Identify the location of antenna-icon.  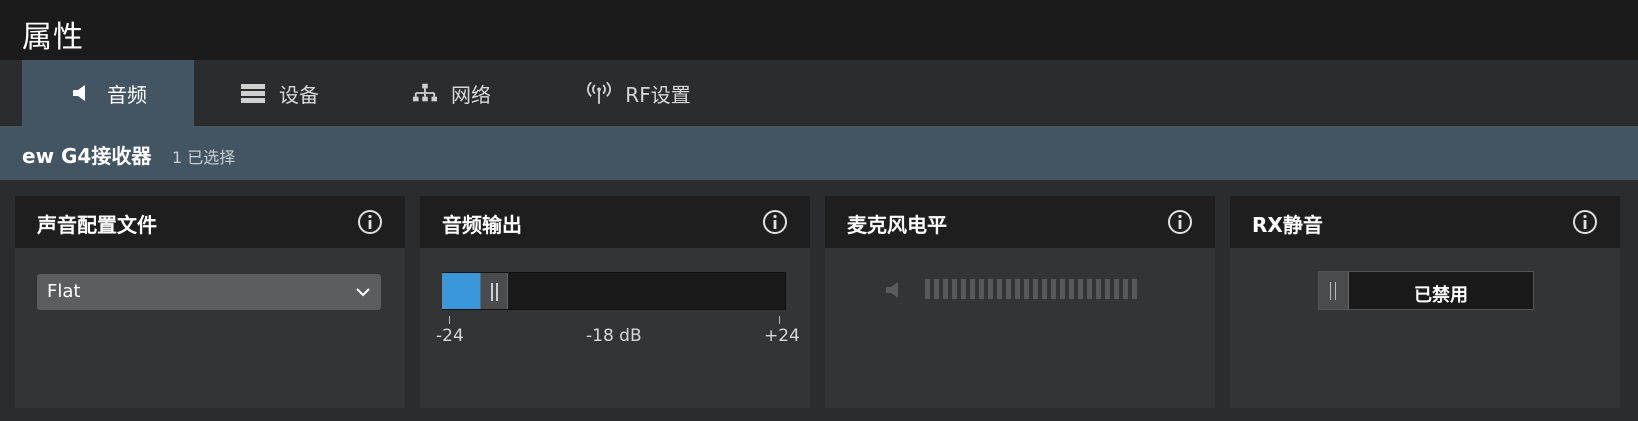
(599, 93).